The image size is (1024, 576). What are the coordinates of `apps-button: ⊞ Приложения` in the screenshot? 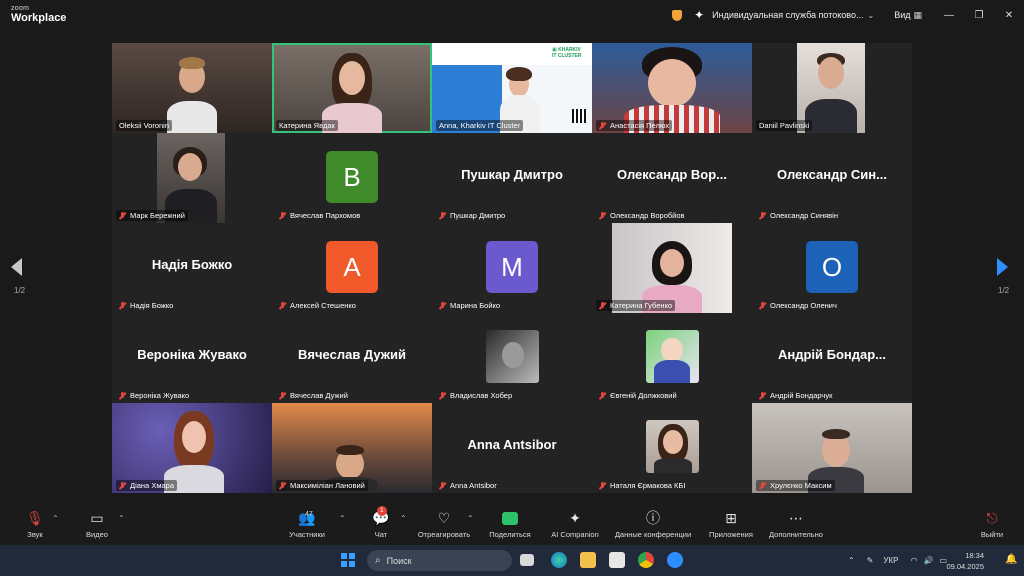 It's located at (731, 524).